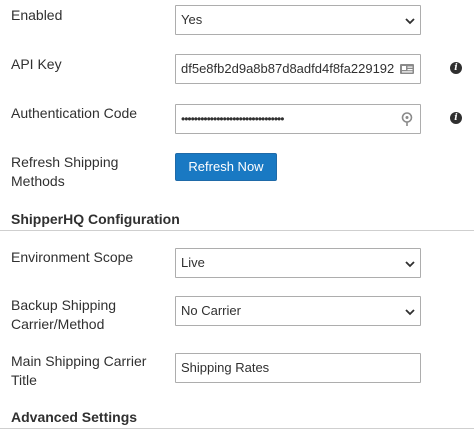  I want to click on enabled-select: Yes, so click(298, 20).